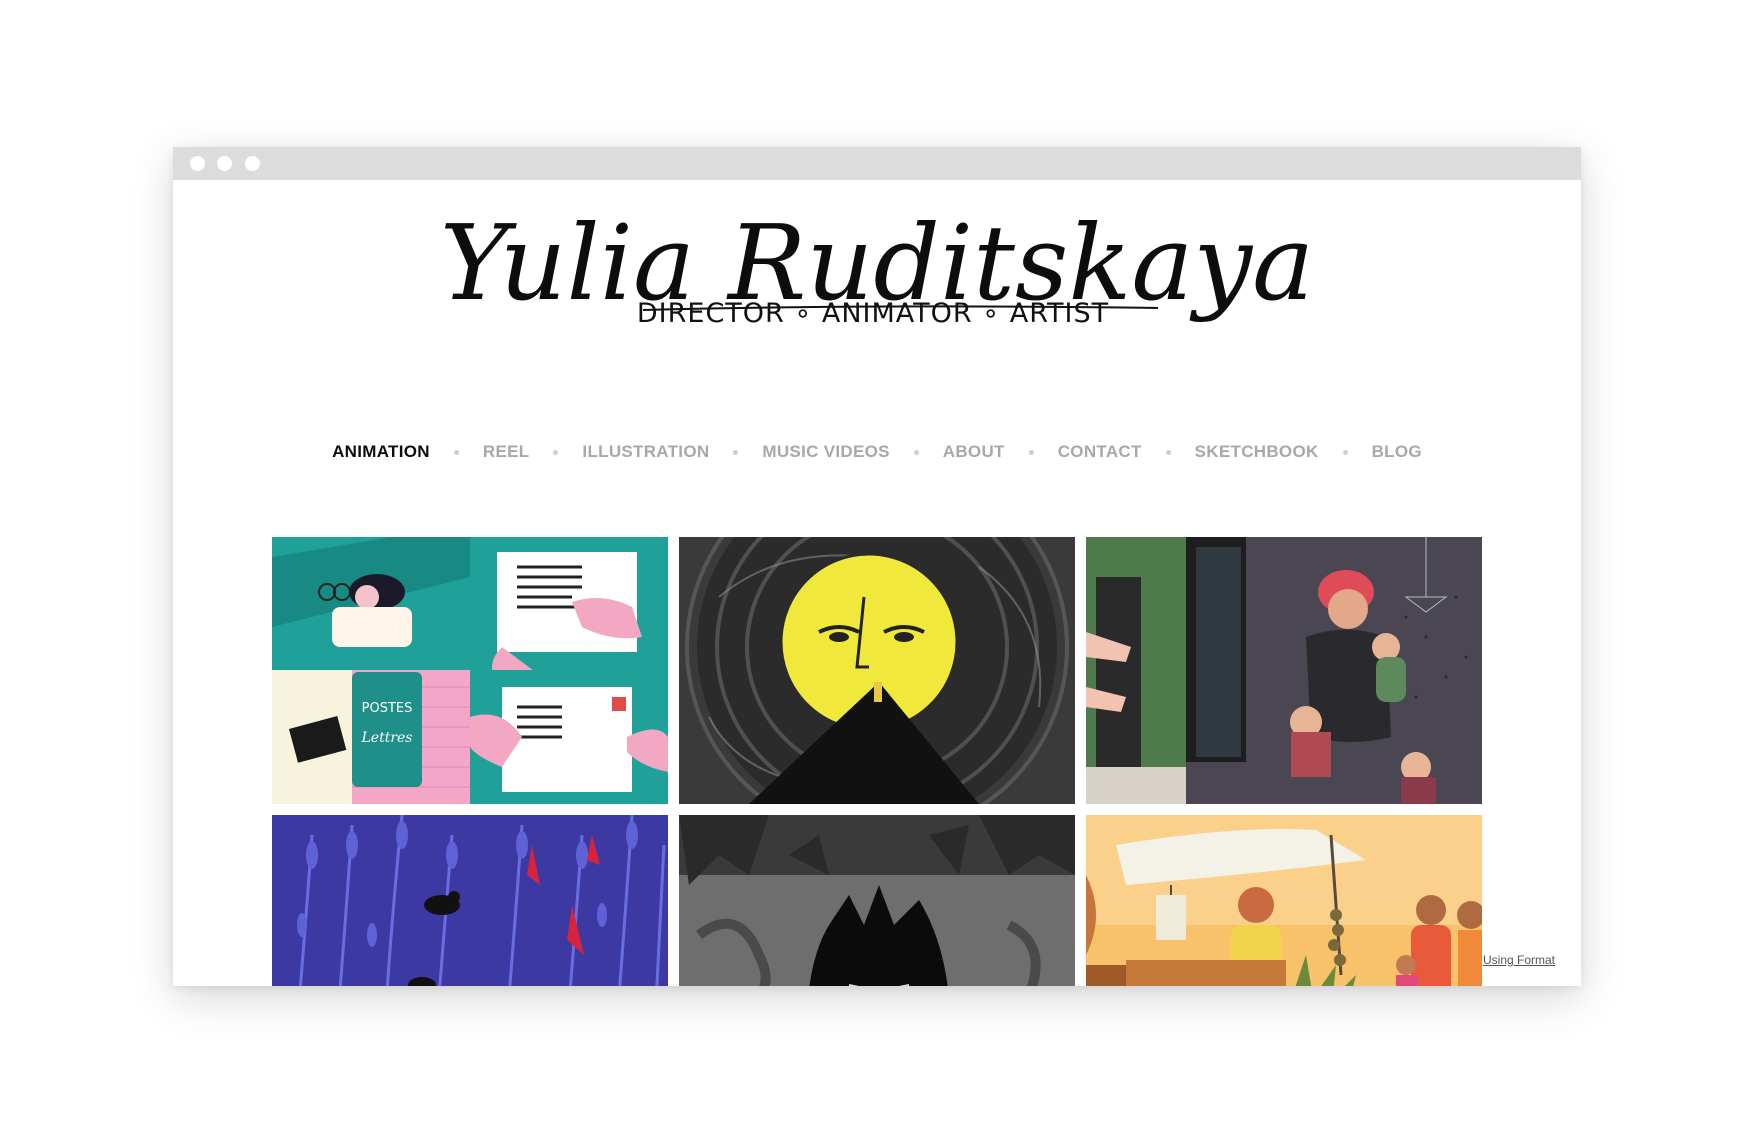  Describe the element at coordinates (825, 452) in the screenshot. I see `nav-item-music-videos: MUSIC VIDEOS` at that location.